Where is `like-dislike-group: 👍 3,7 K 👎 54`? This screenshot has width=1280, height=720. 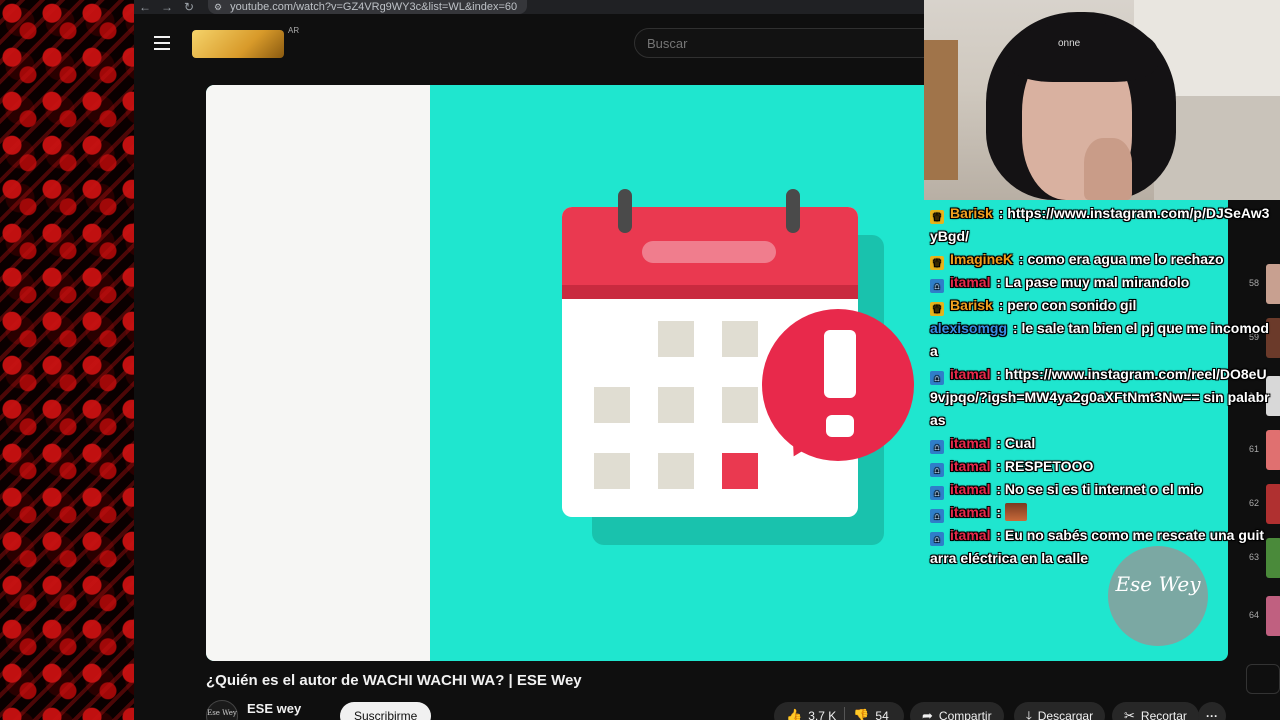
like-dislike-group: 👍 3,7 K 👎 54 is located at coordinates (839, 711).